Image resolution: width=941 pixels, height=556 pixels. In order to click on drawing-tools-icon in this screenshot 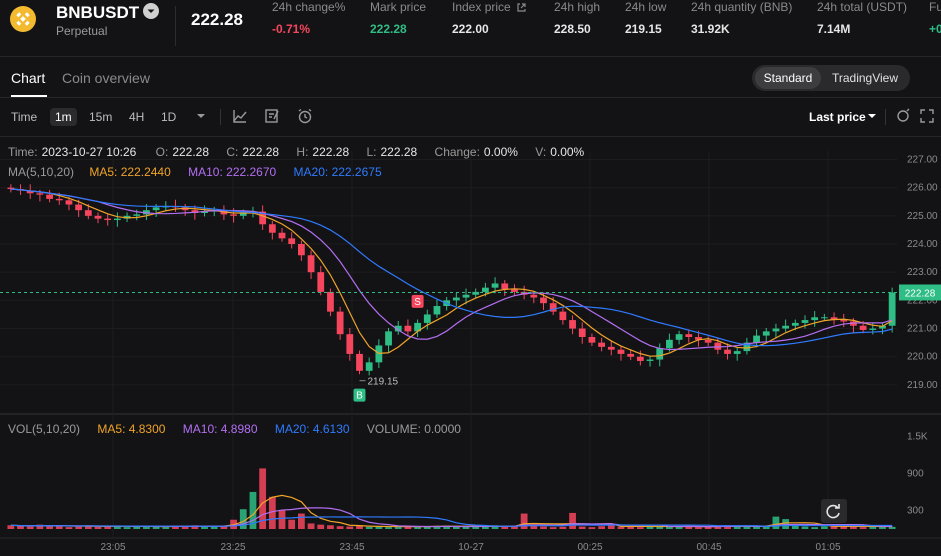, I will do `click(272, 116)`.